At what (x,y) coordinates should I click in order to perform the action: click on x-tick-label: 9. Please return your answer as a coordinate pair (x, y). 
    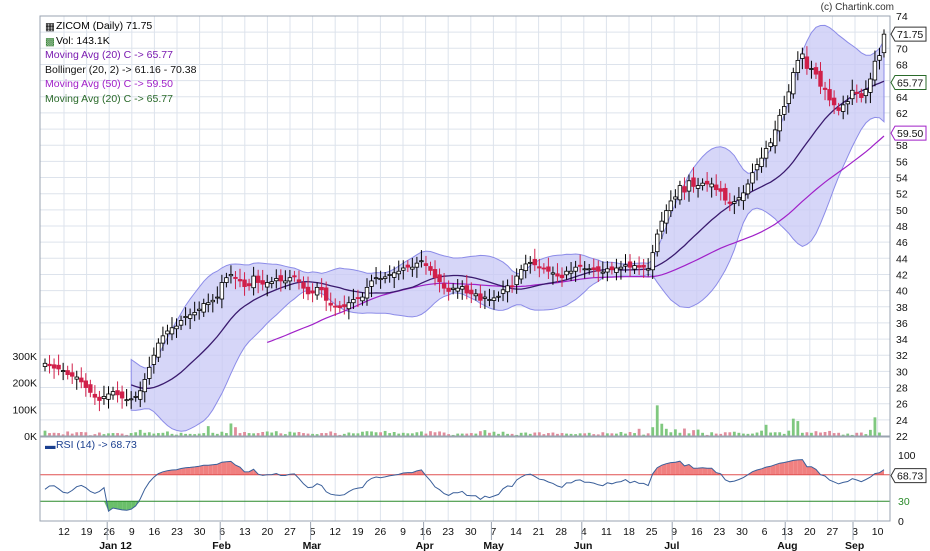
    Looking at the image, I should click on (132, 532).